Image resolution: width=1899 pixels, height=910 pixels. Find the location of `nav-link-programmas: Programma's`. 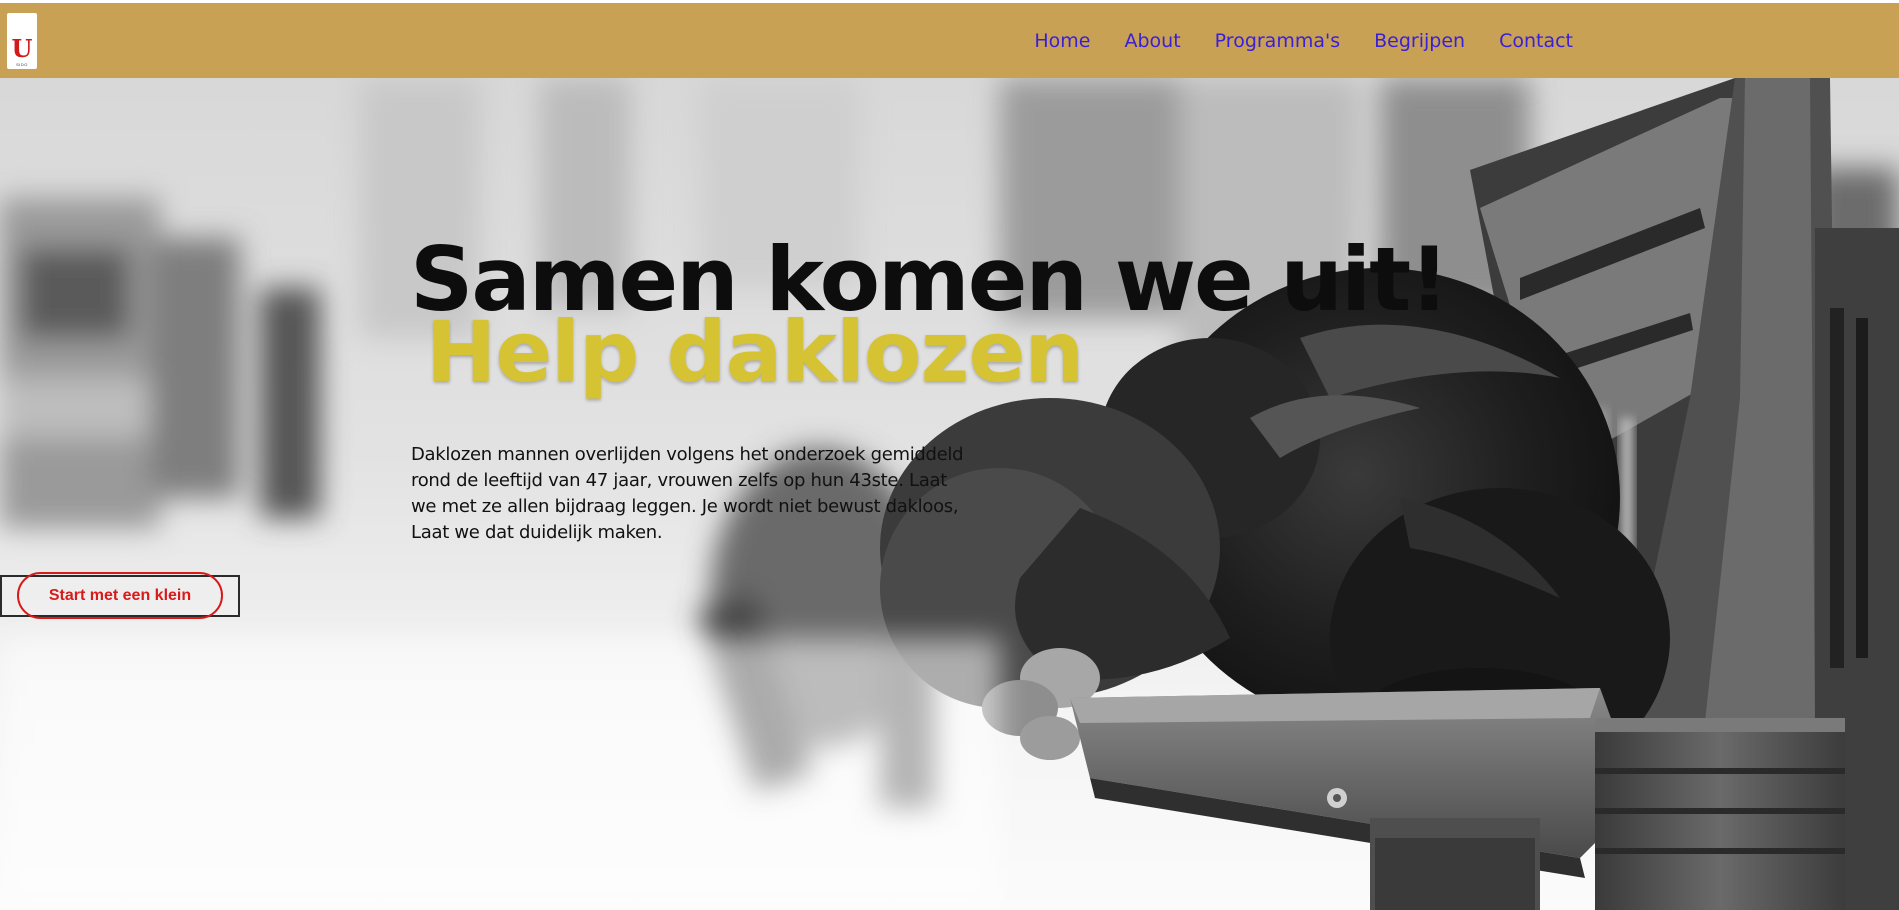

nav-link-programmas: Programma's is located at coordinates (1277, 41).